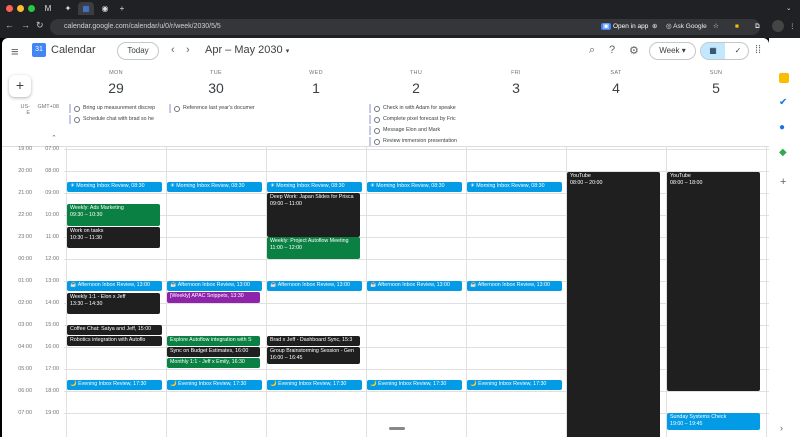 The image size is (800, 437). Describe the element at coordinates (788, 9) in the screenshot. I see `tab-search-icon: ⌄` at that location.